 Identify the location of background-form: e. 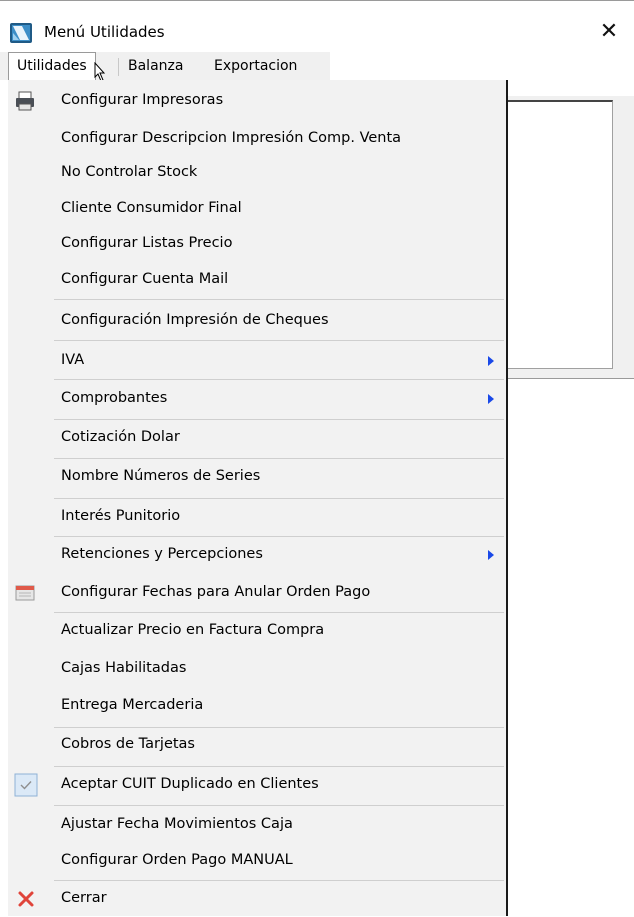
(567, 237).